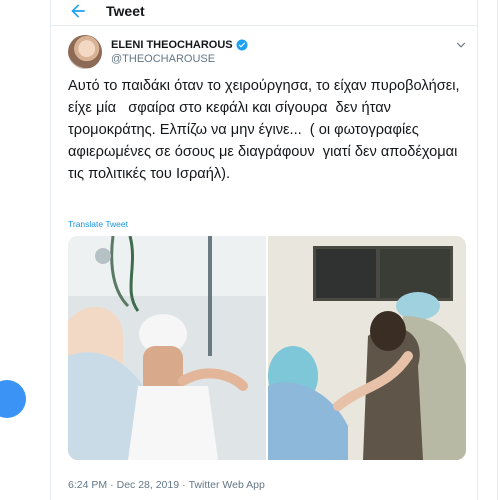  I want to click on tweet-meta: 6:24 PM · Dec 28, 2019 · Twitter Web App, so click(166, 485).